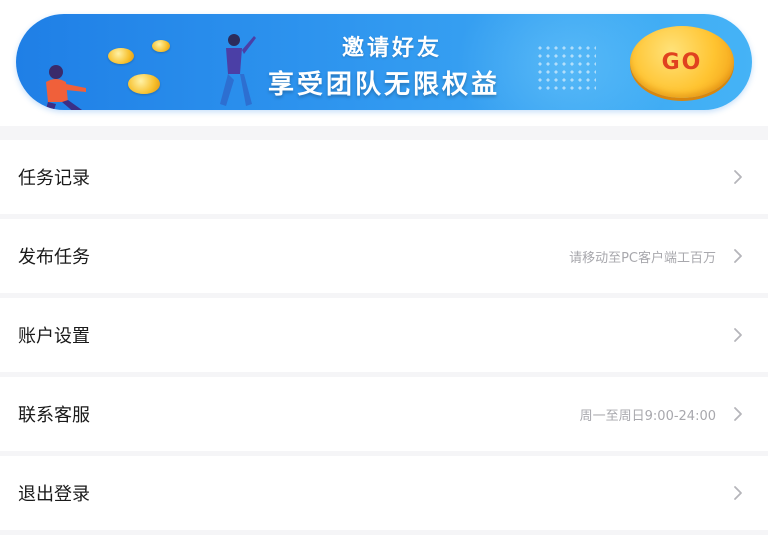  What do you see at coordinates (647, 416) in the screenshot?
I see `menu-item-hint: 周一至周日9:00-24:00` at bounding box center [647, 416].